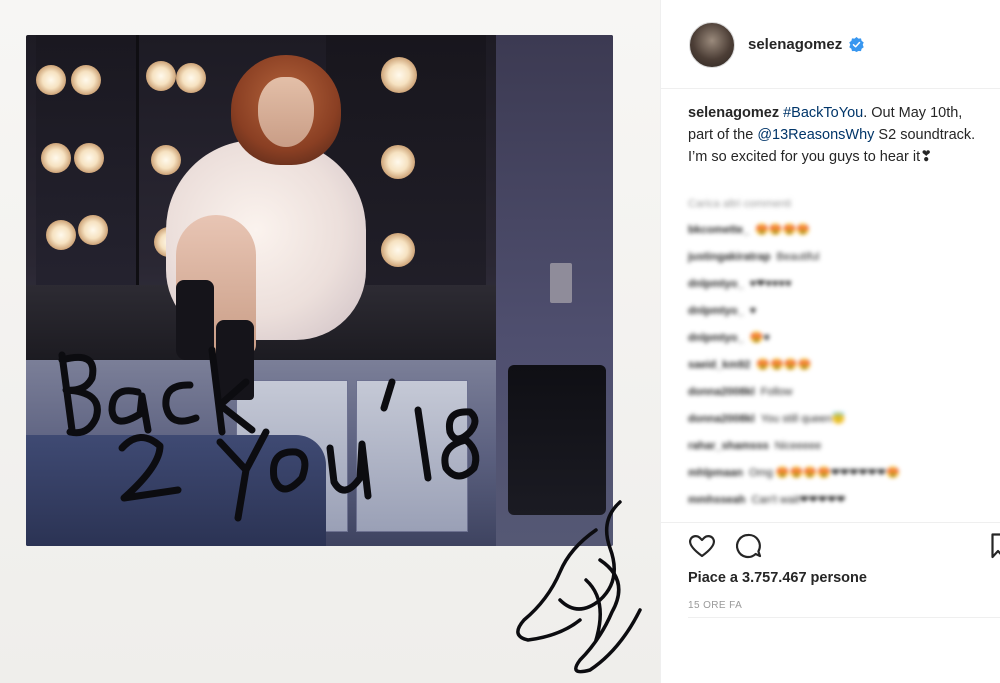  I want to click on caption-username: selenagomez, so click(733, 113).